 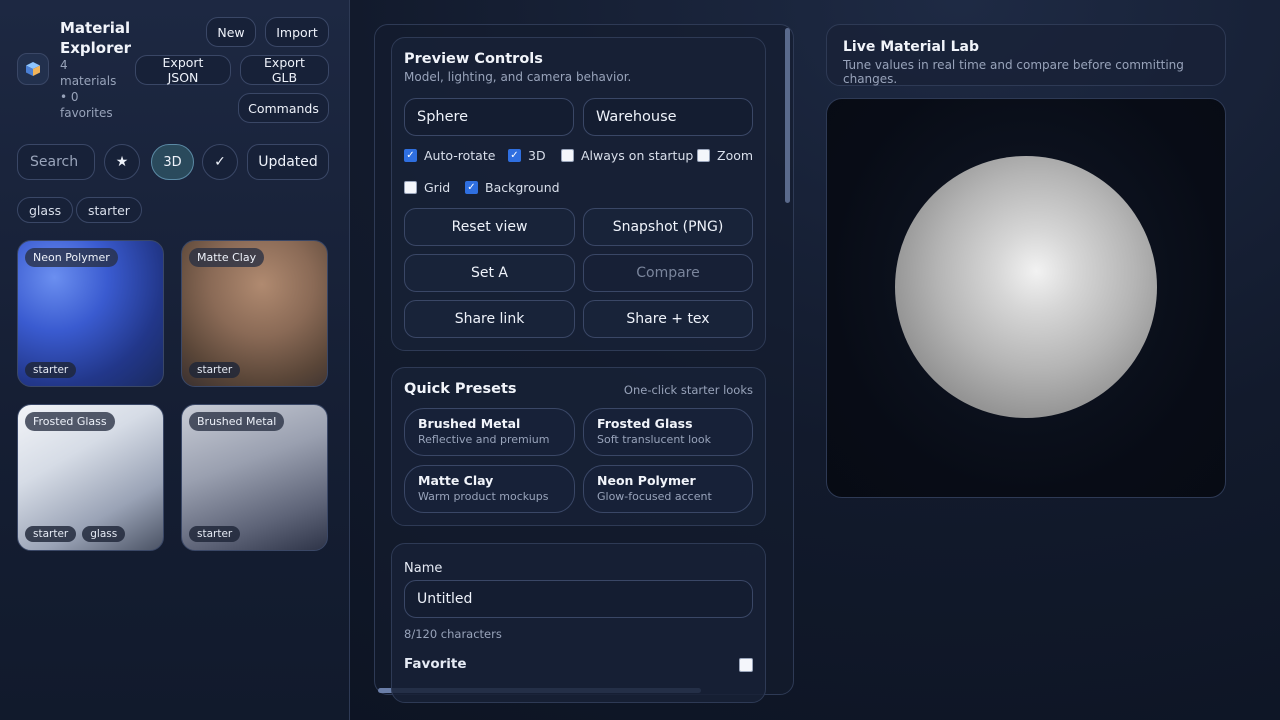 I want to click on set-a-button: Set A, so click(x=489, y=273).